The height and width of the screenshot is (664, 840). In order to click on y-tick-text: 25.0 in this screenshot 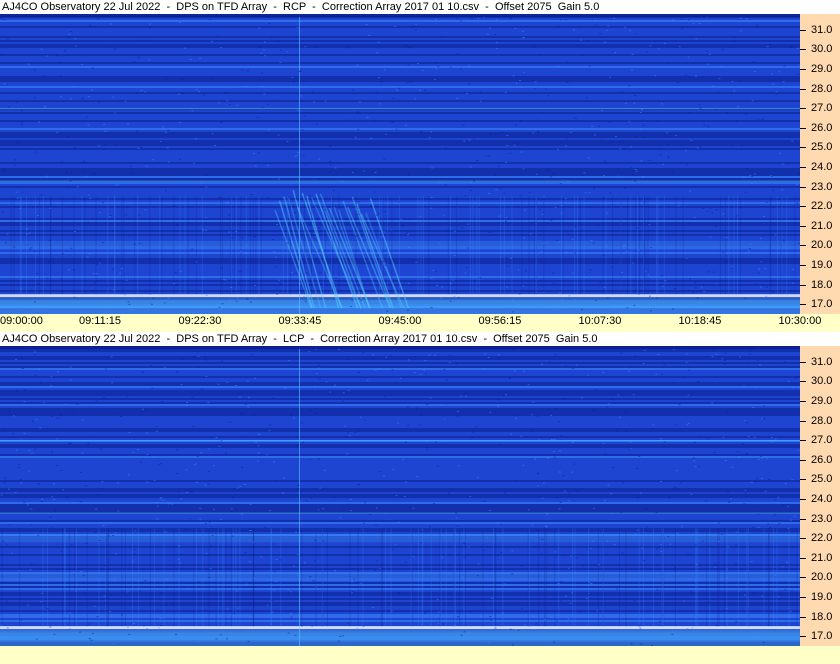, I will do `click(822, 147)`.